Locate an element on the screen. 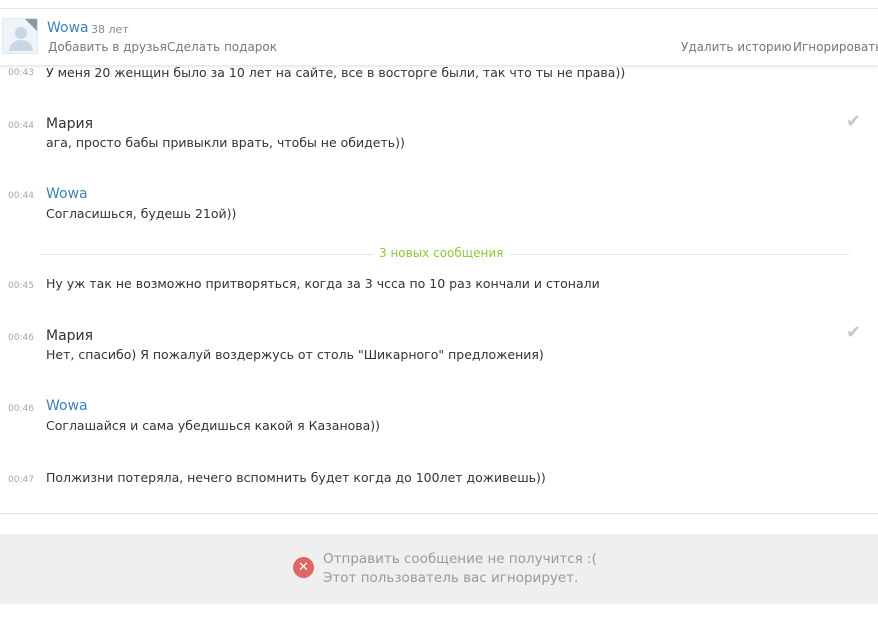 The width and height of the screenshot is (878, 628). error-message-detail: Этот пользователь вас игнорирует. is located at coordinates (451, 578).